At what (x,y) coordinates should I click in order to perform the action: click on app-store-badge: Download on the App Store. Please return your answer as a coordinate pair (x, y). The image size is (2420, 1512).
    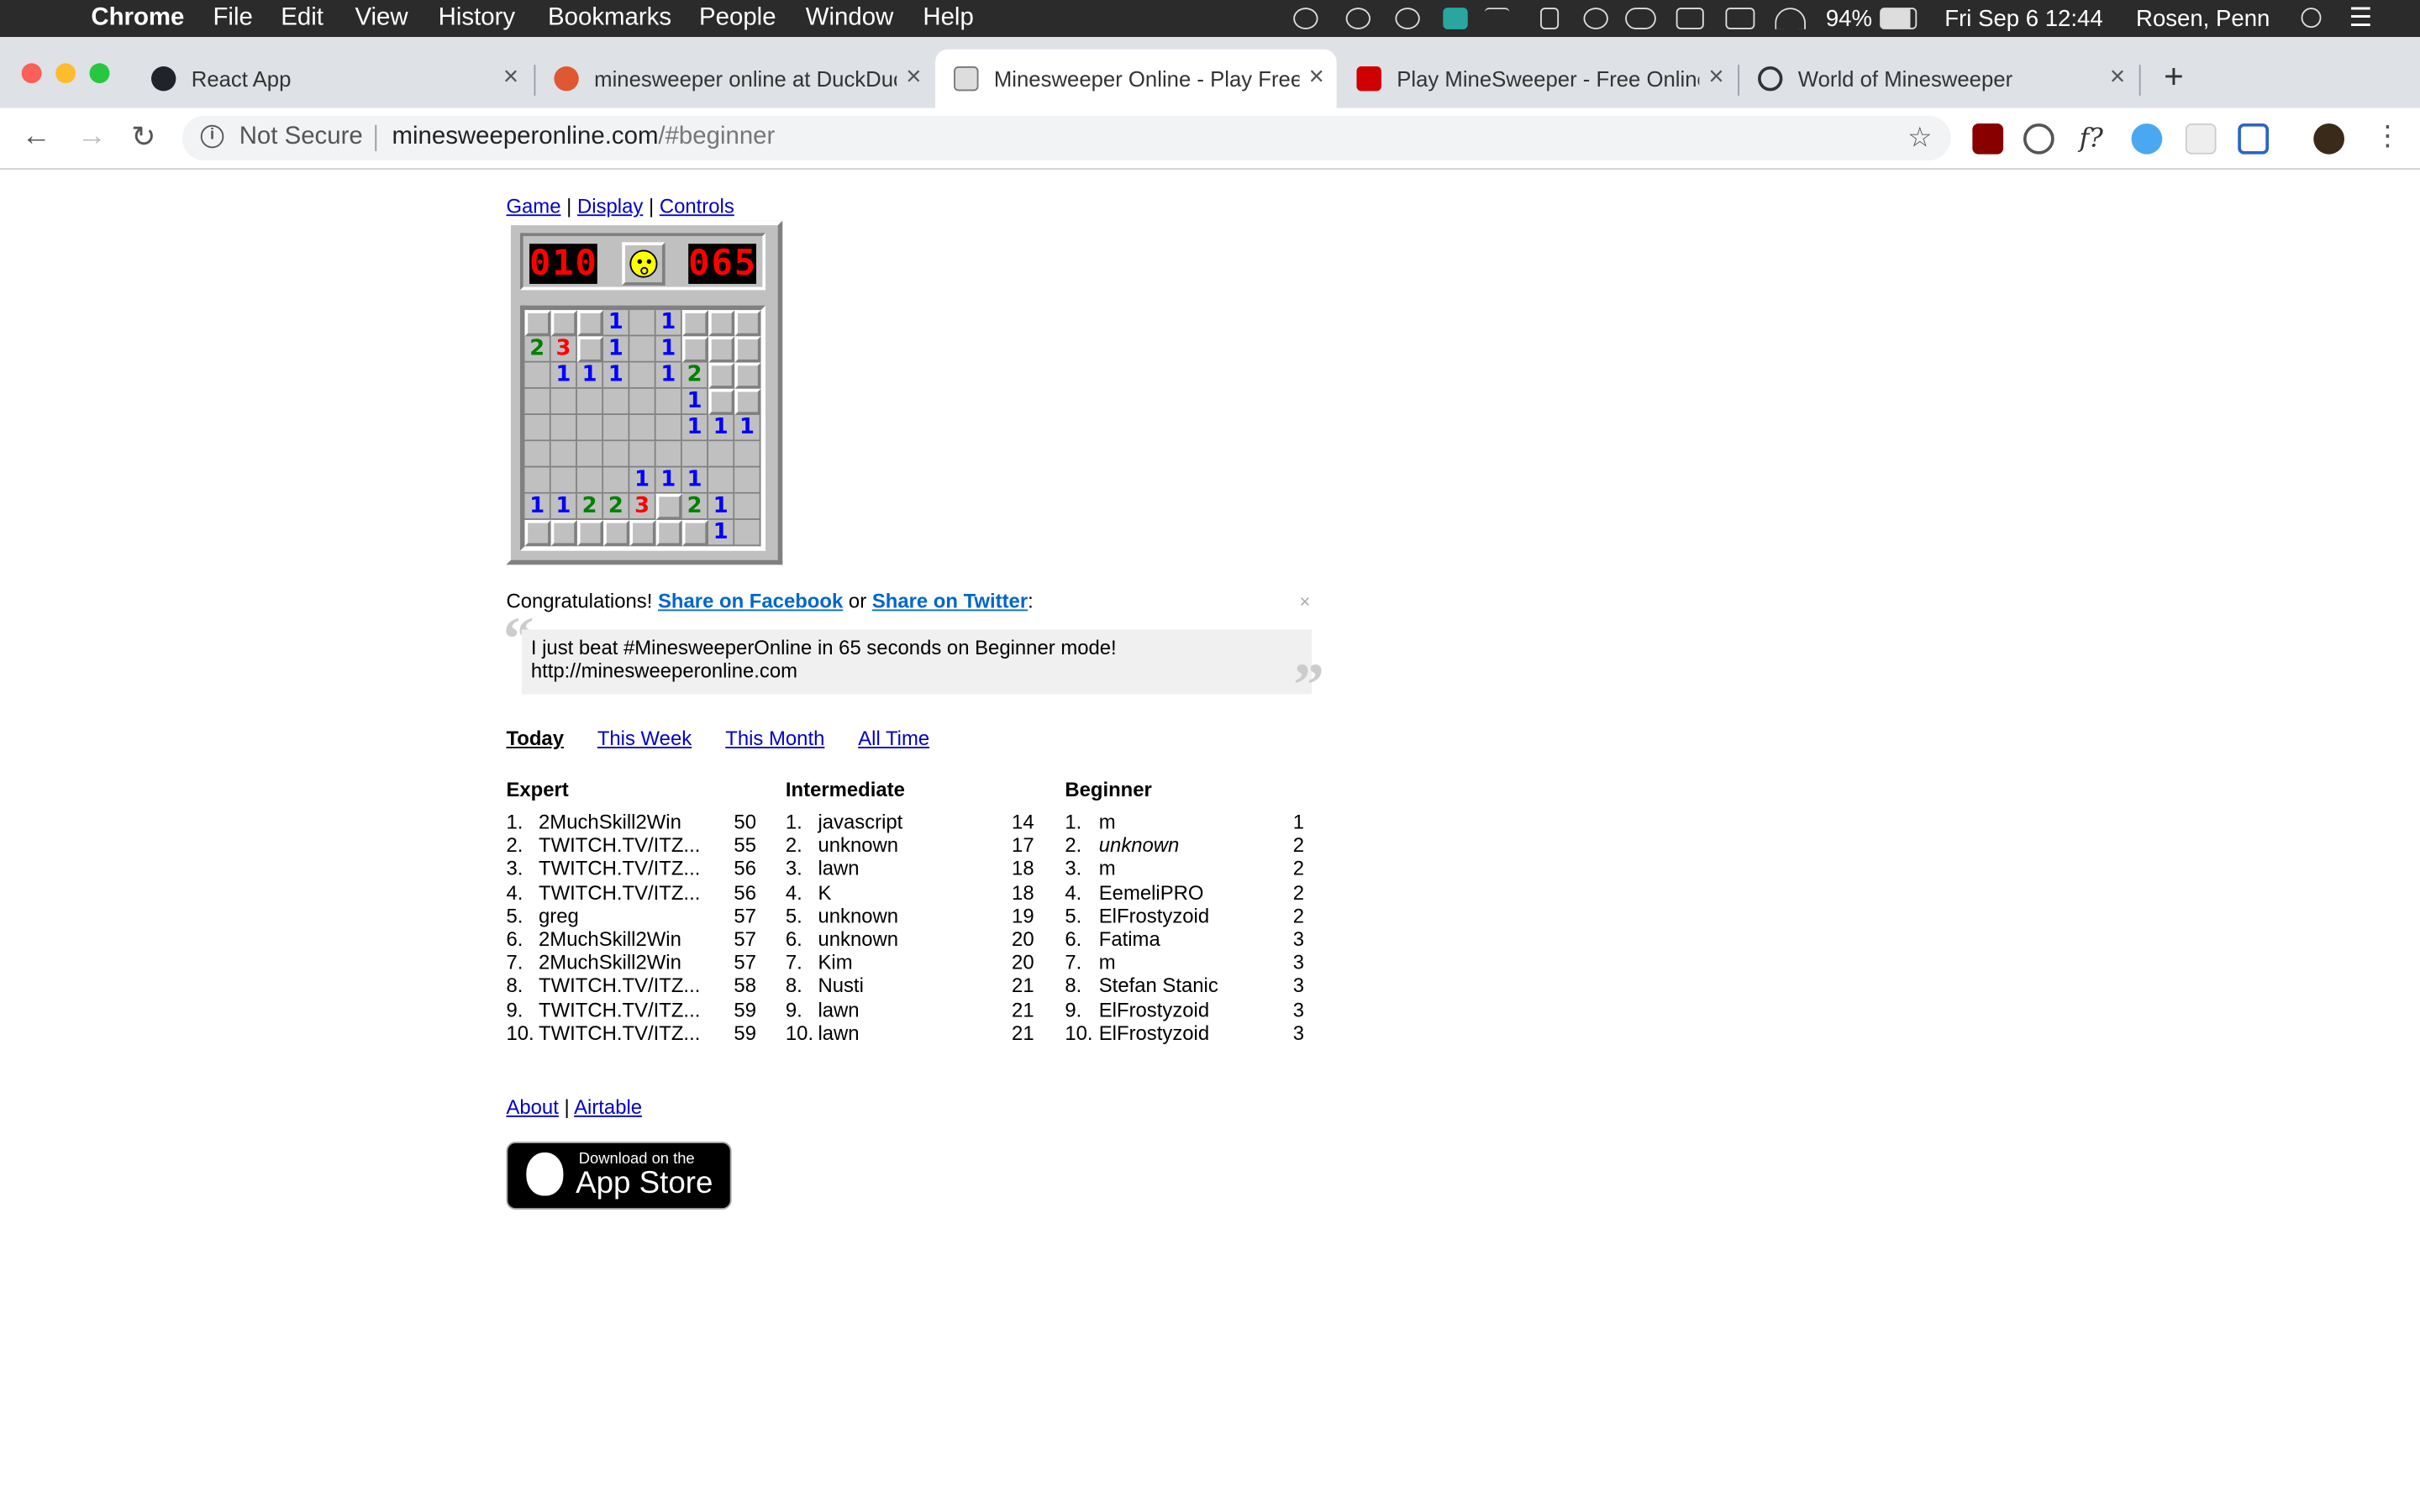
    Looking at the image, I should click on (619, 1176).